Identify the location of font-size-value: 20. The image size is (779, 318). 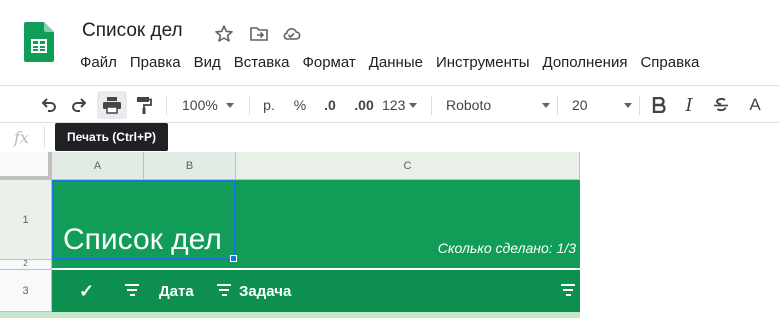
(580, 105).